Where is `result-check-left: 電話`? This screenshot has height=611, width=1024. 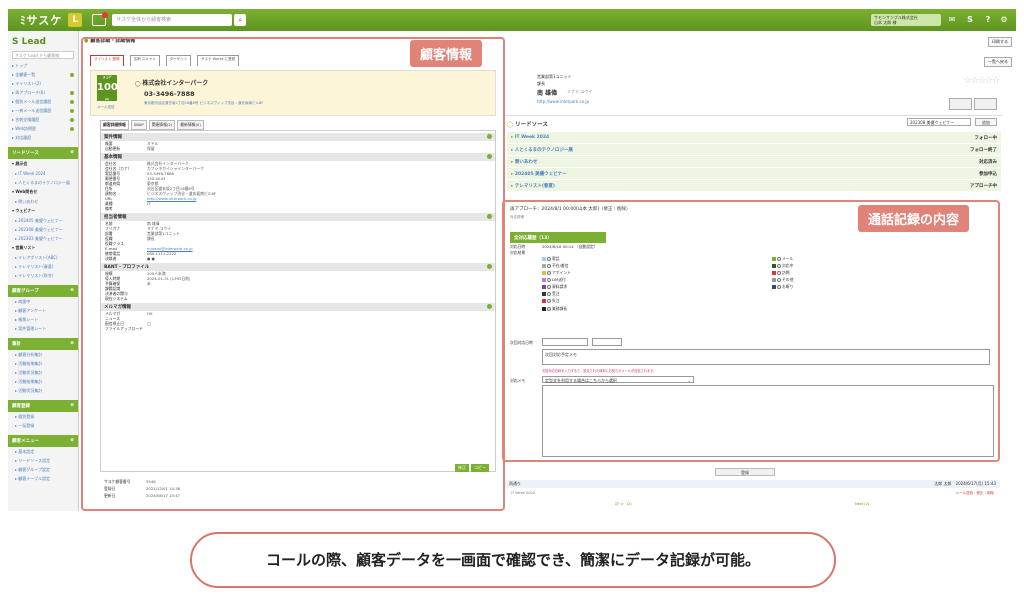 result-check-left: 電話 is located at coordinates (655, 259).